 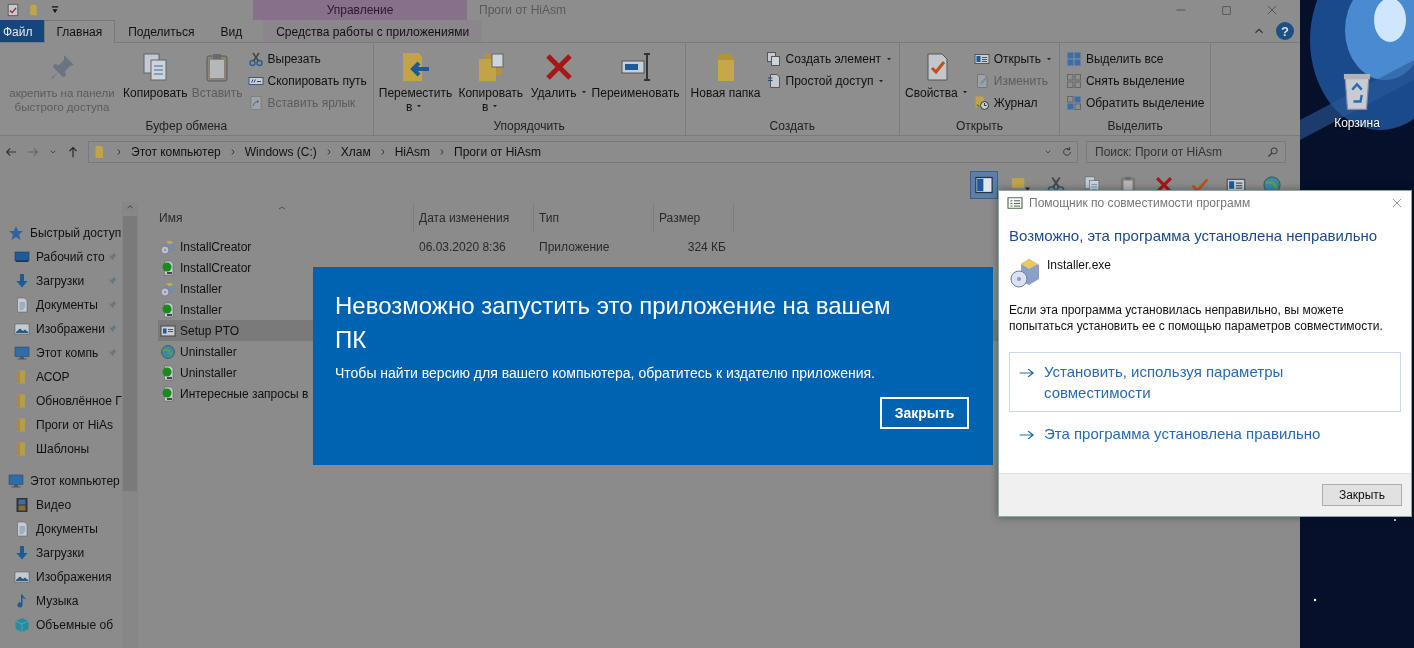 What do you see at coordinates (161, 31) in the screenshot?
I see `ribbon-tab: Поделиться` at bounding box center [161, 31].